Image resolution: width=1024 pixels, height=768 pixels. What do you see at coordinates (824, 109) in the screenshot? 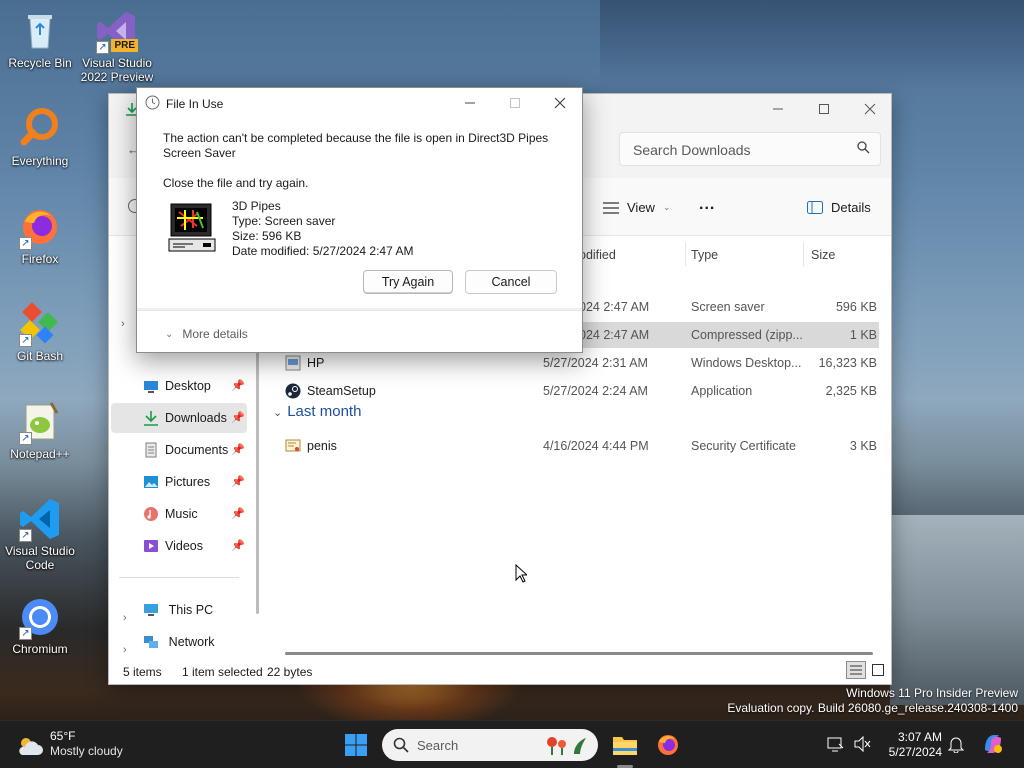
I see `explorer-maximize-button` at bounding box center [824, 109].